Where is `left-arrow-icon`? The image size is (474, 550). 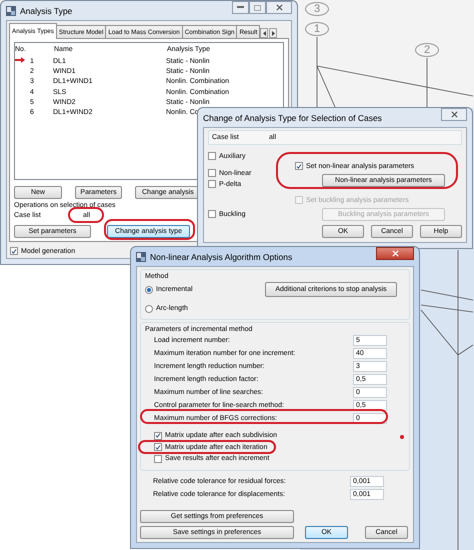 left-arrow-icon is located at coordinates (264, 33).